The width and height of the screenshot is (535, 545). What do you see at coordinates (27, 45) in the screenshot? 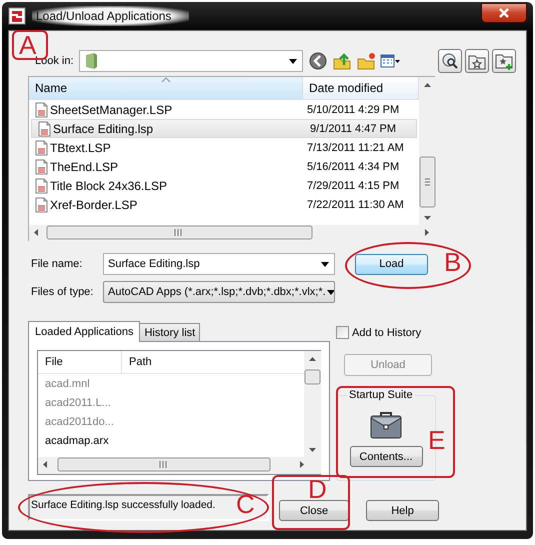
I see `annotation-letter: A` at bounding box center [27, 45].